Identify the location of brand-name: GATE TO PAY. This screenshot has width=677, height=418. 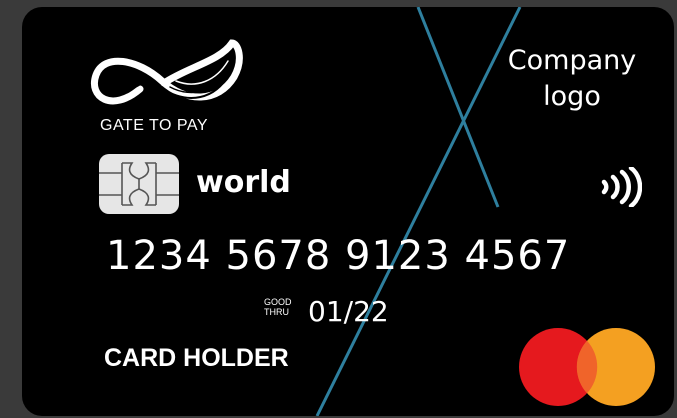
(154, 125).